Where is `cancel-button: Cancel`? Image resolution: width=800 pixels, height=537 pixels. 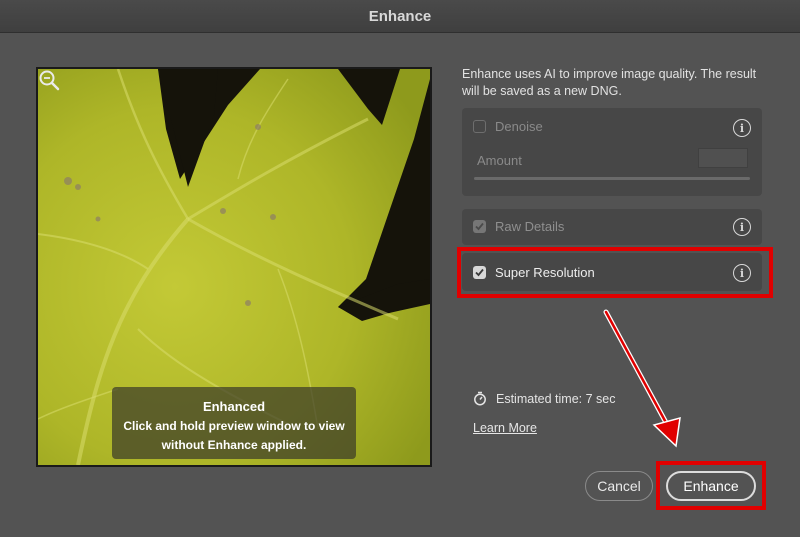
cancel-button: Cancel is located at coordinates (619, 486).